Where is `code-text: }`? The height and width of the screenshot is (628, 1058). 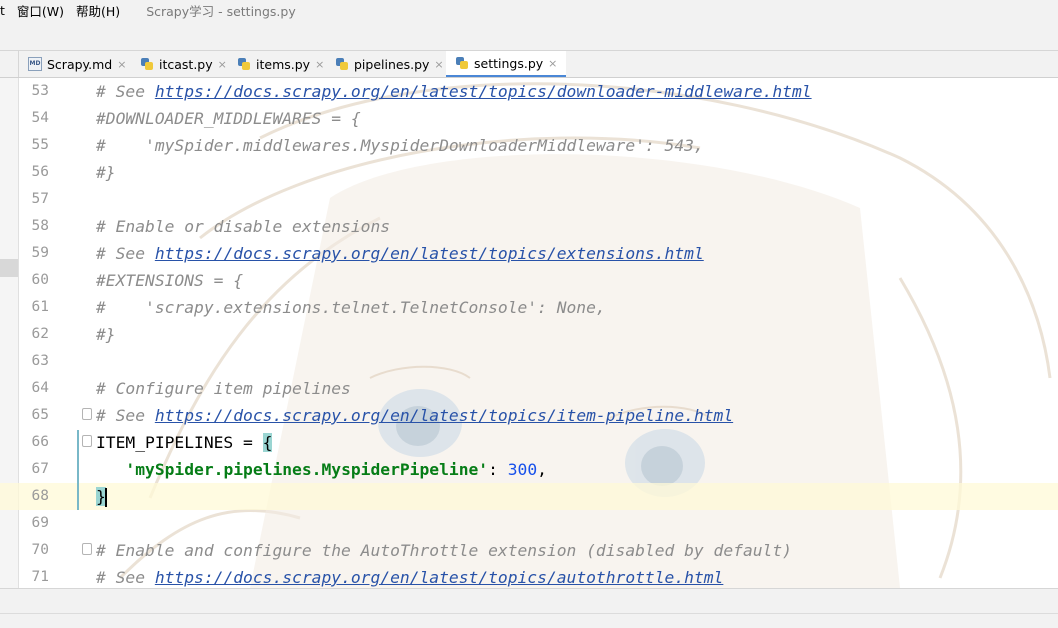
code-text: } is located at coordinates (101, 496).